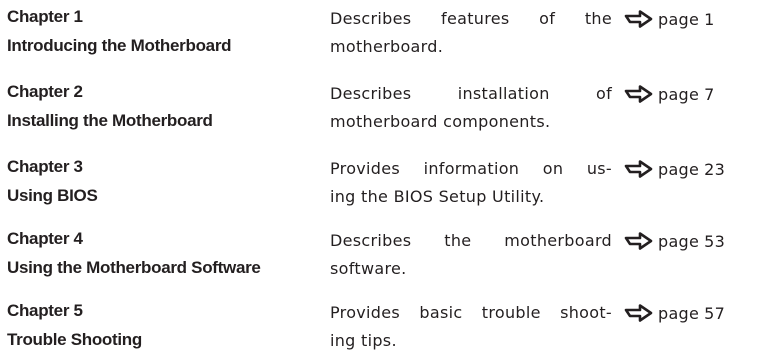  What do you see at coordinates (709, 94) in the screenshot?
I see `page-number: 7` at bounding box center [709, 94].